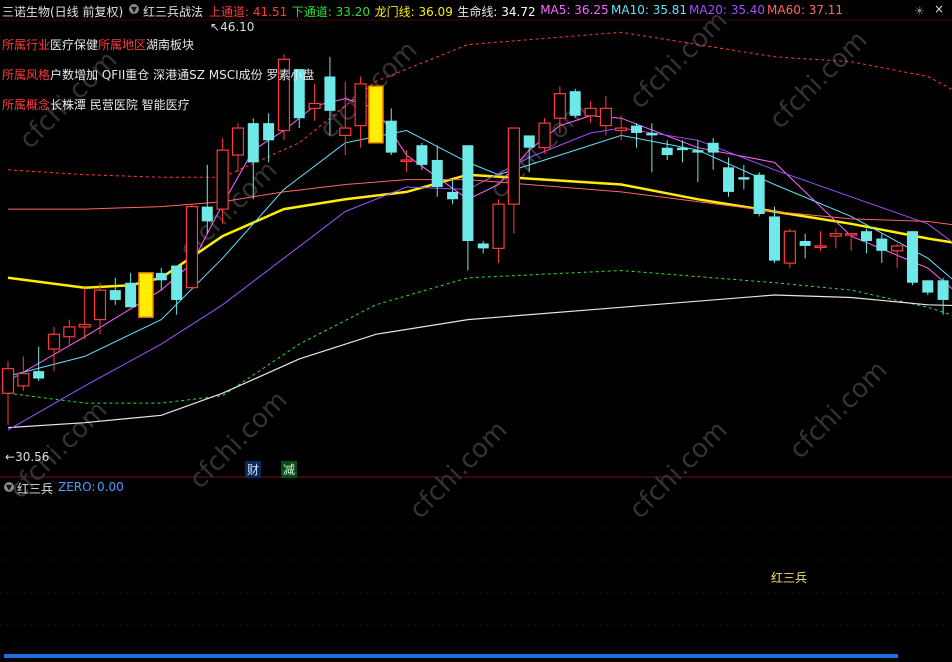  What do you see at coordinates (173, 11) in the screenshot?
I see `strategy-title: 红三兵战法` at bounding box center [173, 11].